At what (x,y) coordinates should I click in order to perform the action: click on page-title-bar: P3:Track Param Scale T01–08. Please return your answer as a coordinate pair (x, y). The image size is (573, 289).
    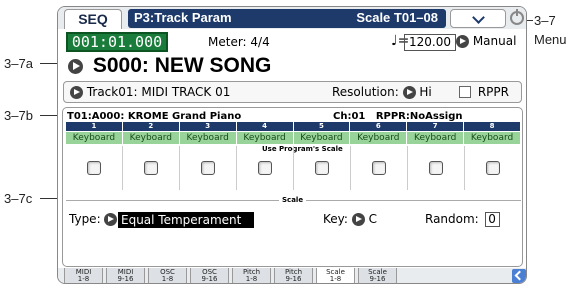
    Looking at the image, I should click on (287, 18).